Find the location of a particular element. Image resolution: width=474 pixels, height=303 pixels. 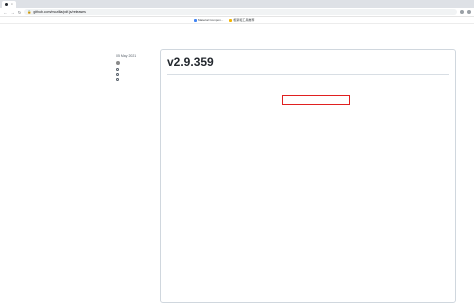

commit-link is located at coordinates (136, 74).